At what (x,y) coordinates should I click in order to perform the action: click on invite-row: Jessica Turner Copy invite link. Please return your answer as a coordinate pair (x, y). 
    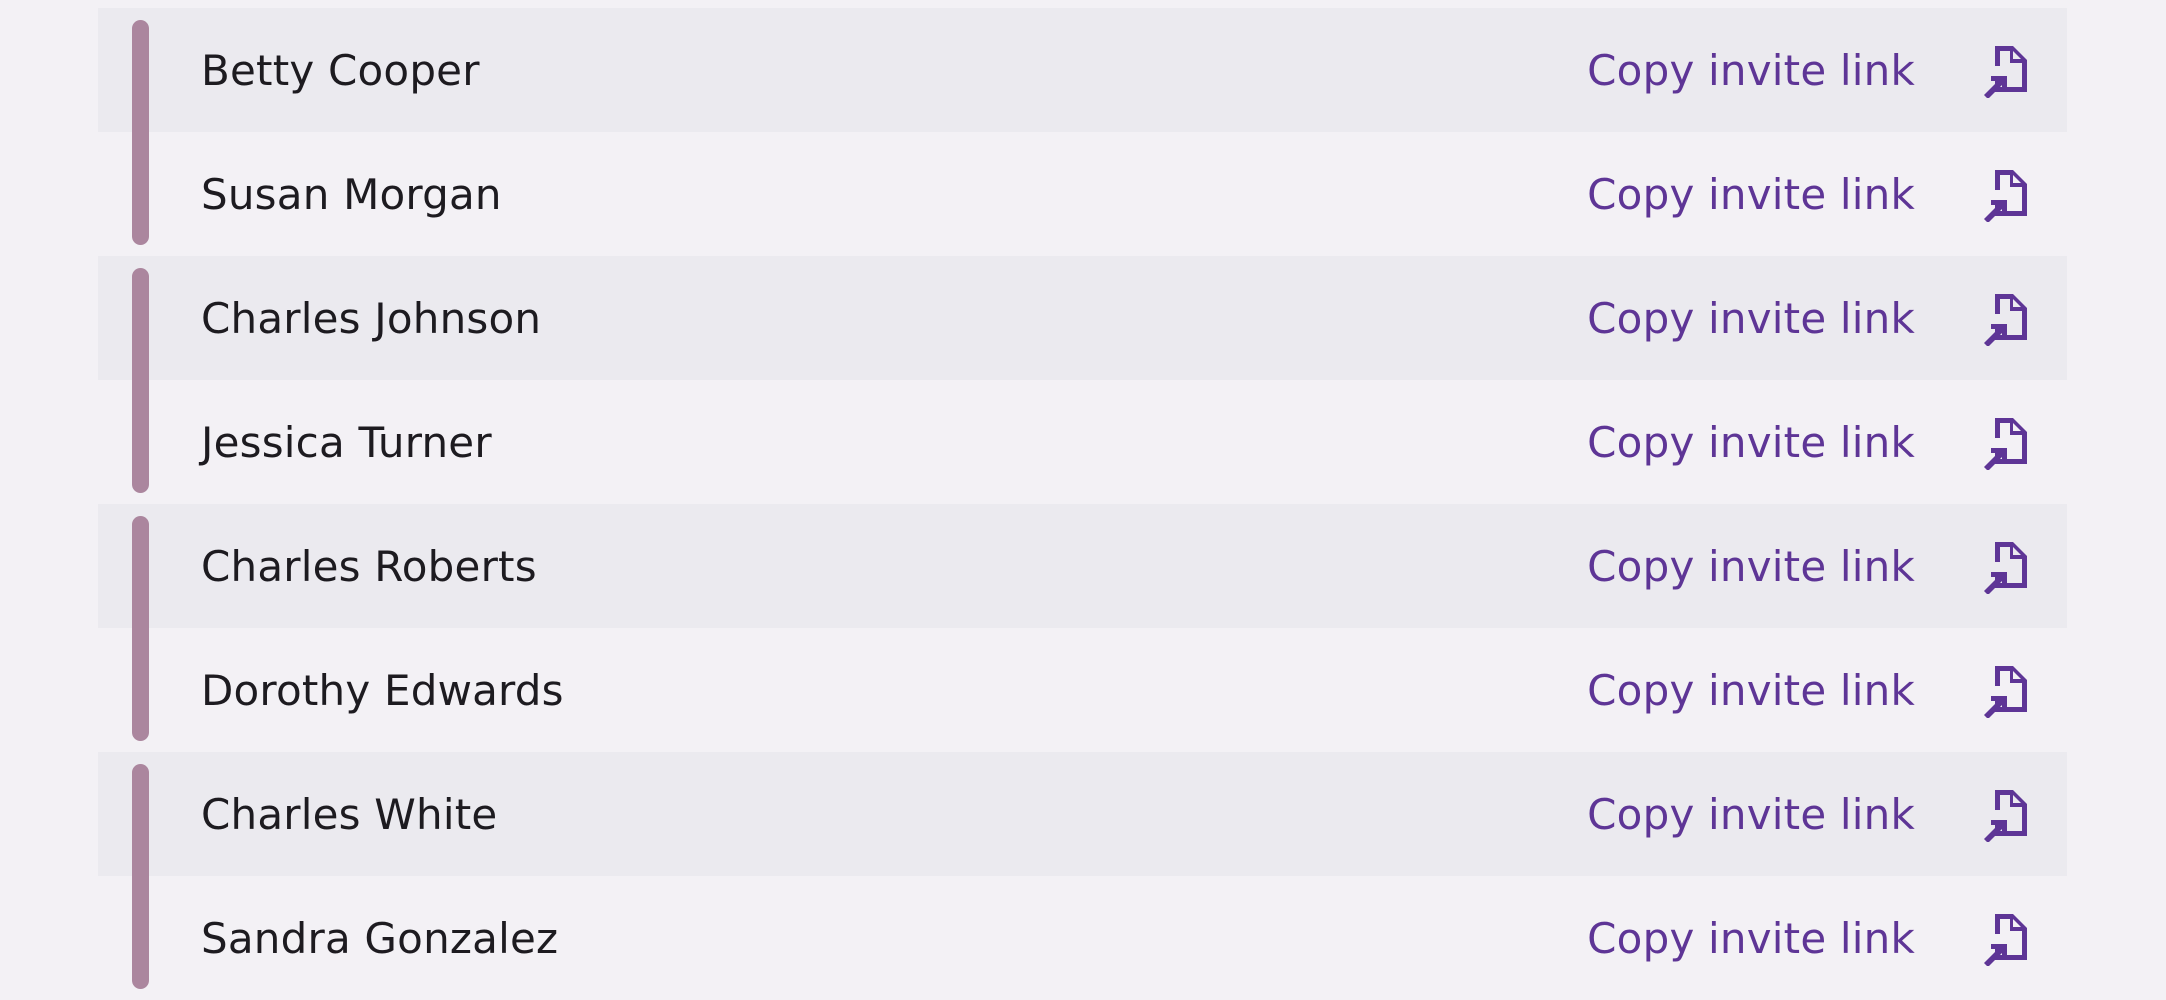
    Looking at the image, I should click on (1082, 442).